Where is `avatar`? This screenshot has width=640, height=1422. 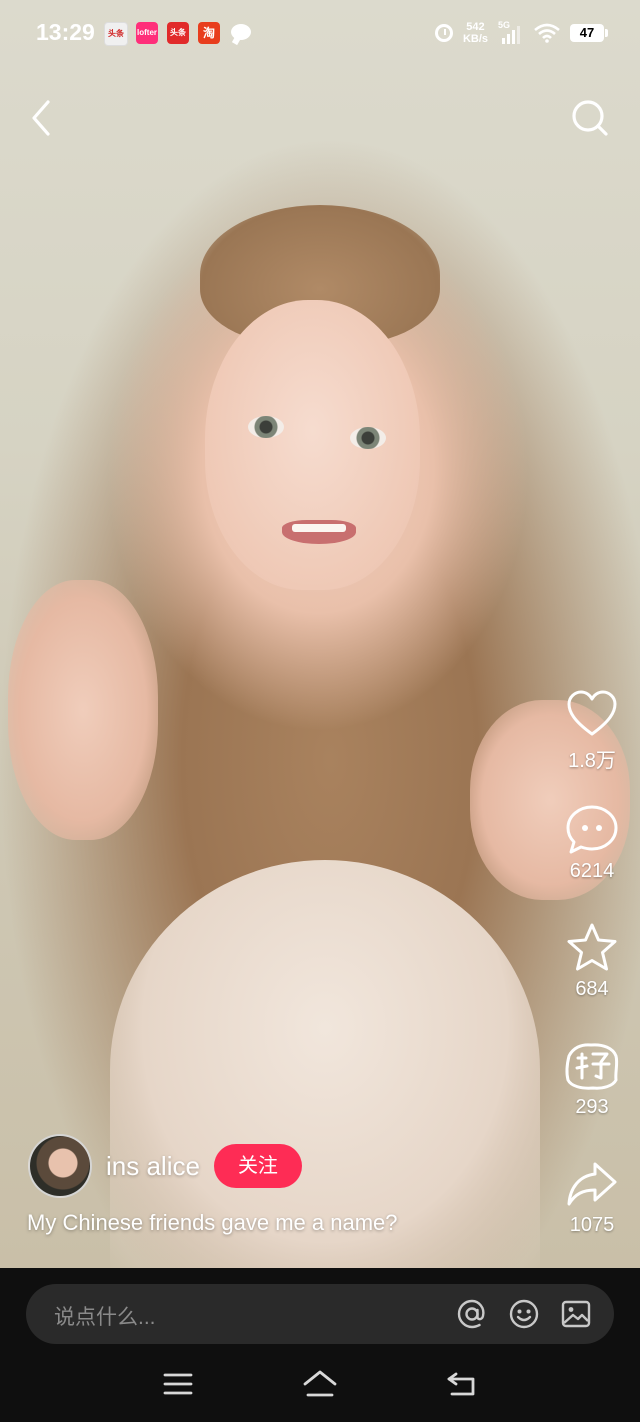
avatar is located at coordinates (60, 1166).